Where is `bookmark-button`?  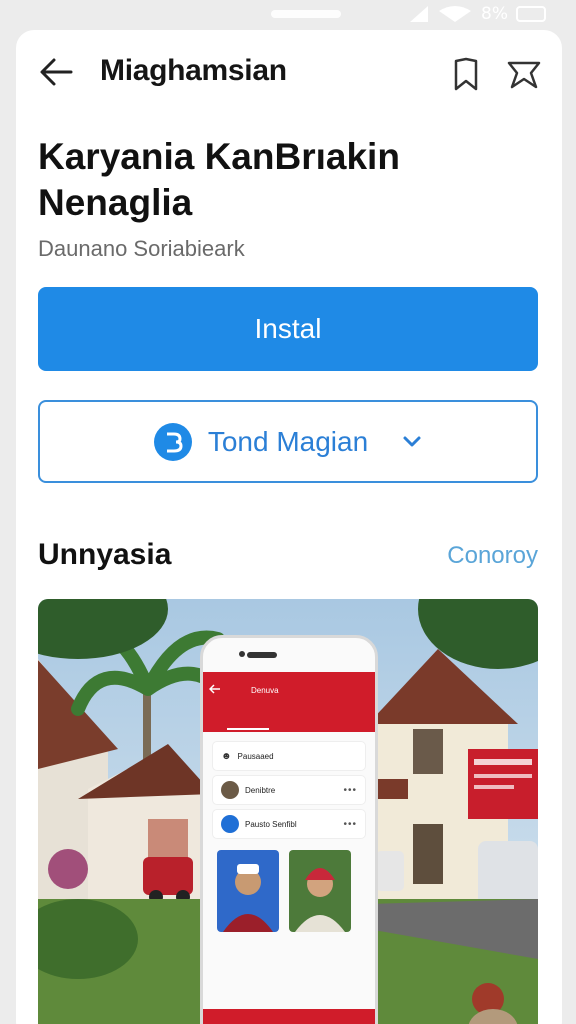 bookmark-button is located at coordinates (466, 74).